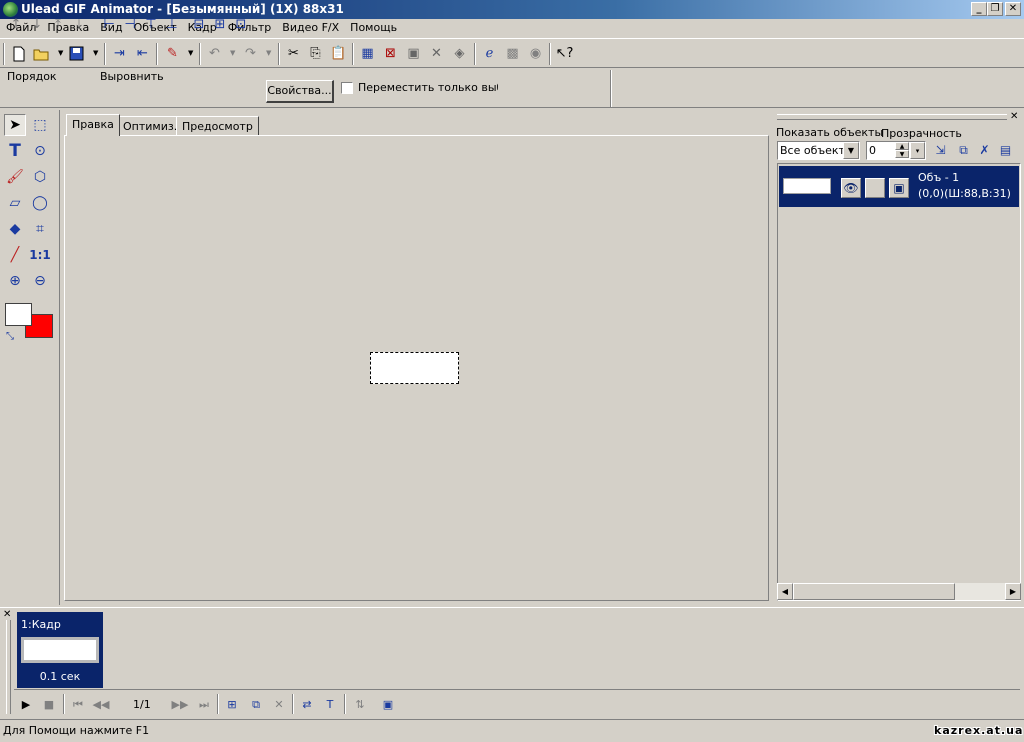  I want to click on object-properties-icon: ▤, so click(1005, 150).